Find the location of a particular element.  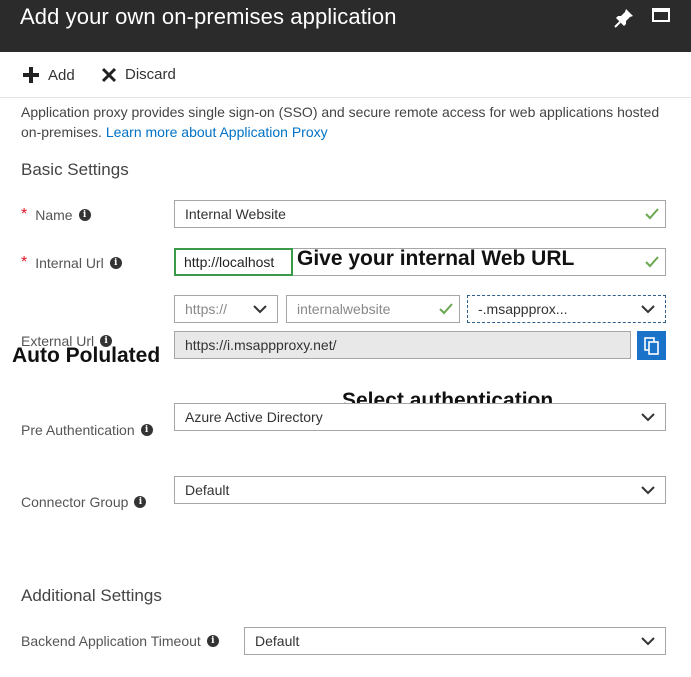

backend-timeout-label-text: Backend Application Timeout is located at coordinates (111, 641).